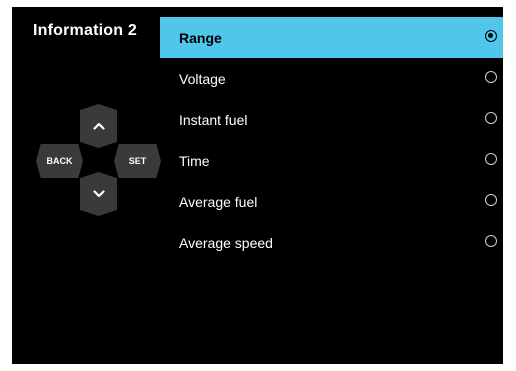  What do you see at coordinates (202, 78) in the screenshot?
I see `menu-item-label: Voltage` at bounding box center [202, 78].